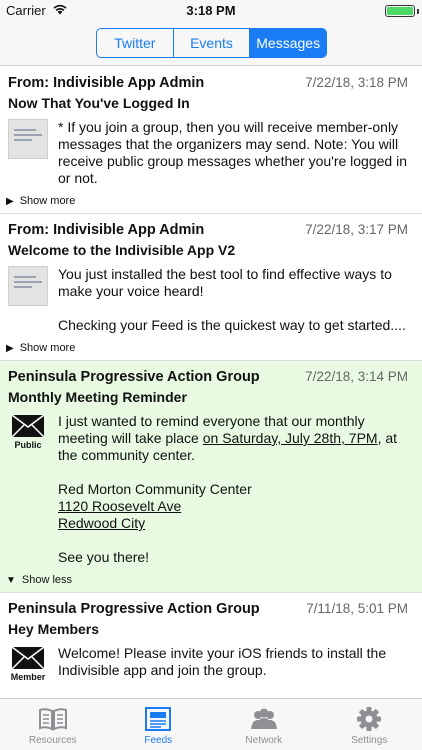 The image size is (422, 750). What do you see at coordinates (158, 740) in the screenshot?
I see `tab-label: Feeds` at bounding box center [158, 740].